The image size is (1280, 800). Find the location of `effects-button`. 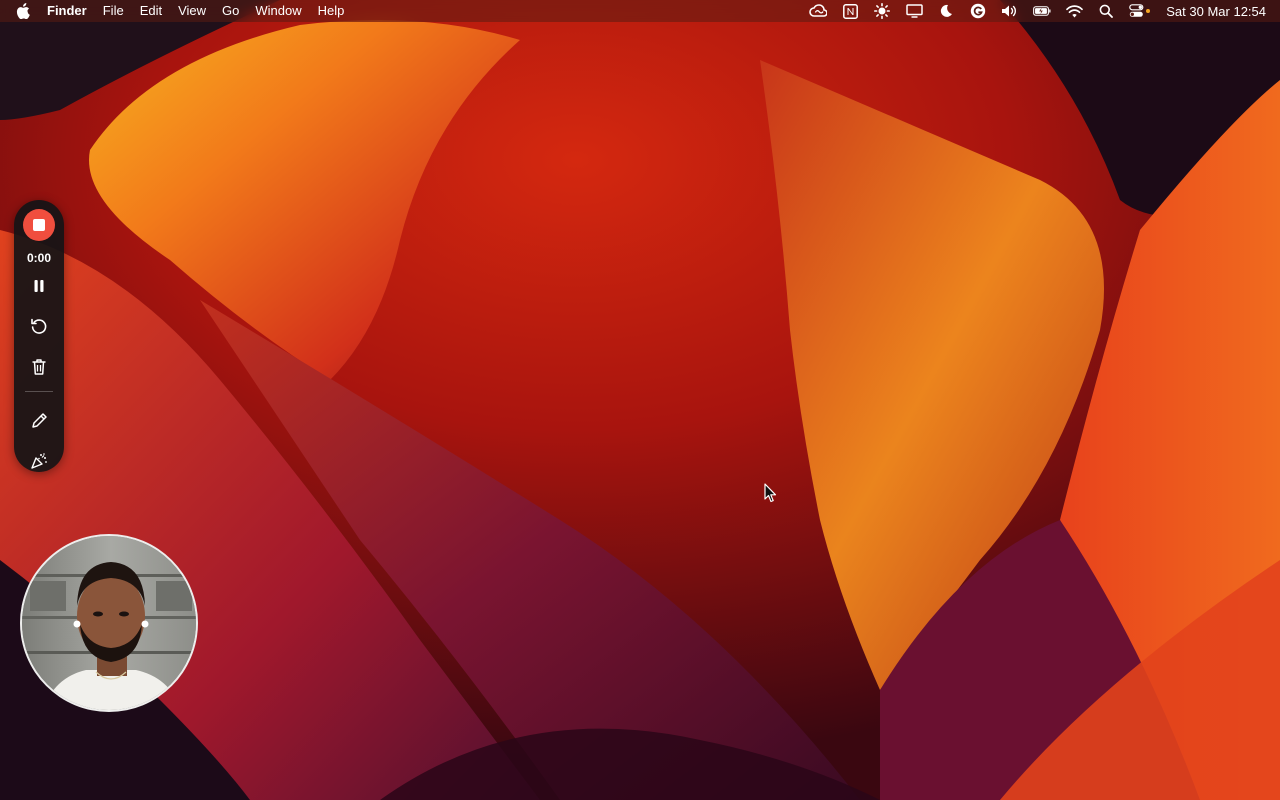

effects-button is located at coordinates (39, 461).